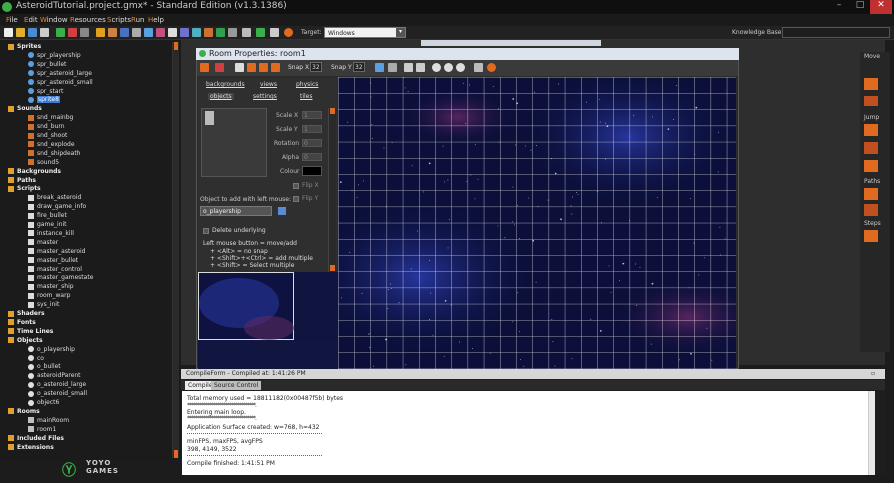 The image size is (894, 483). I want to click on tree-item: mainRoom, so click(48, 421).